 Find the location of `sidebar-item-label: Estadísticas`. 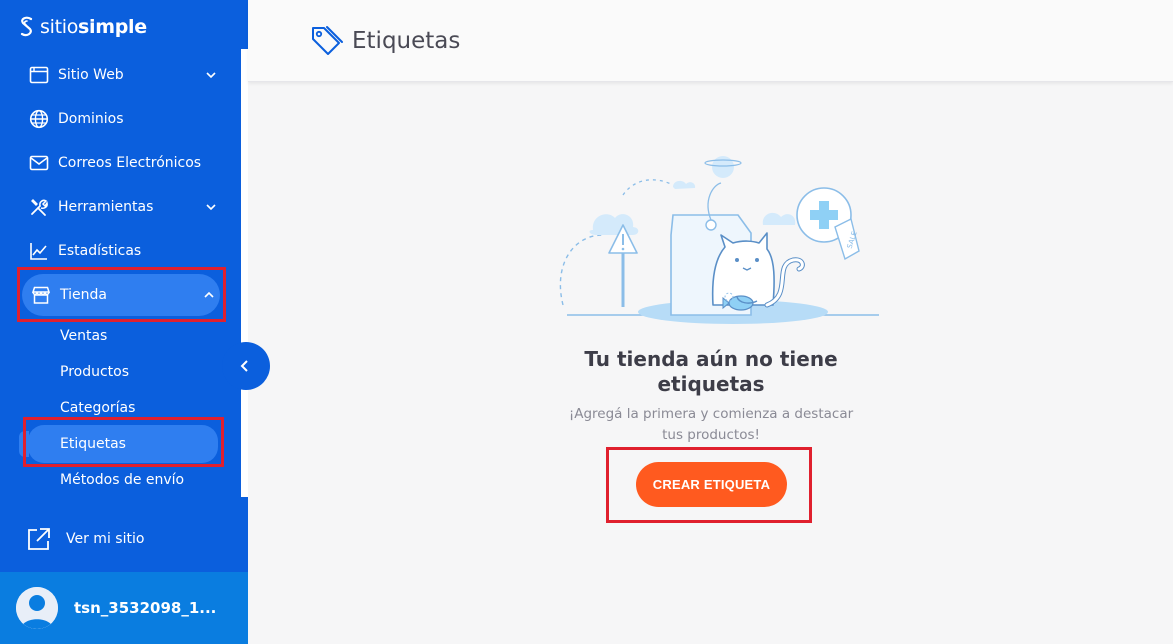

sidebar-item-label: Estadísticas is located at coordinates (100, 251).